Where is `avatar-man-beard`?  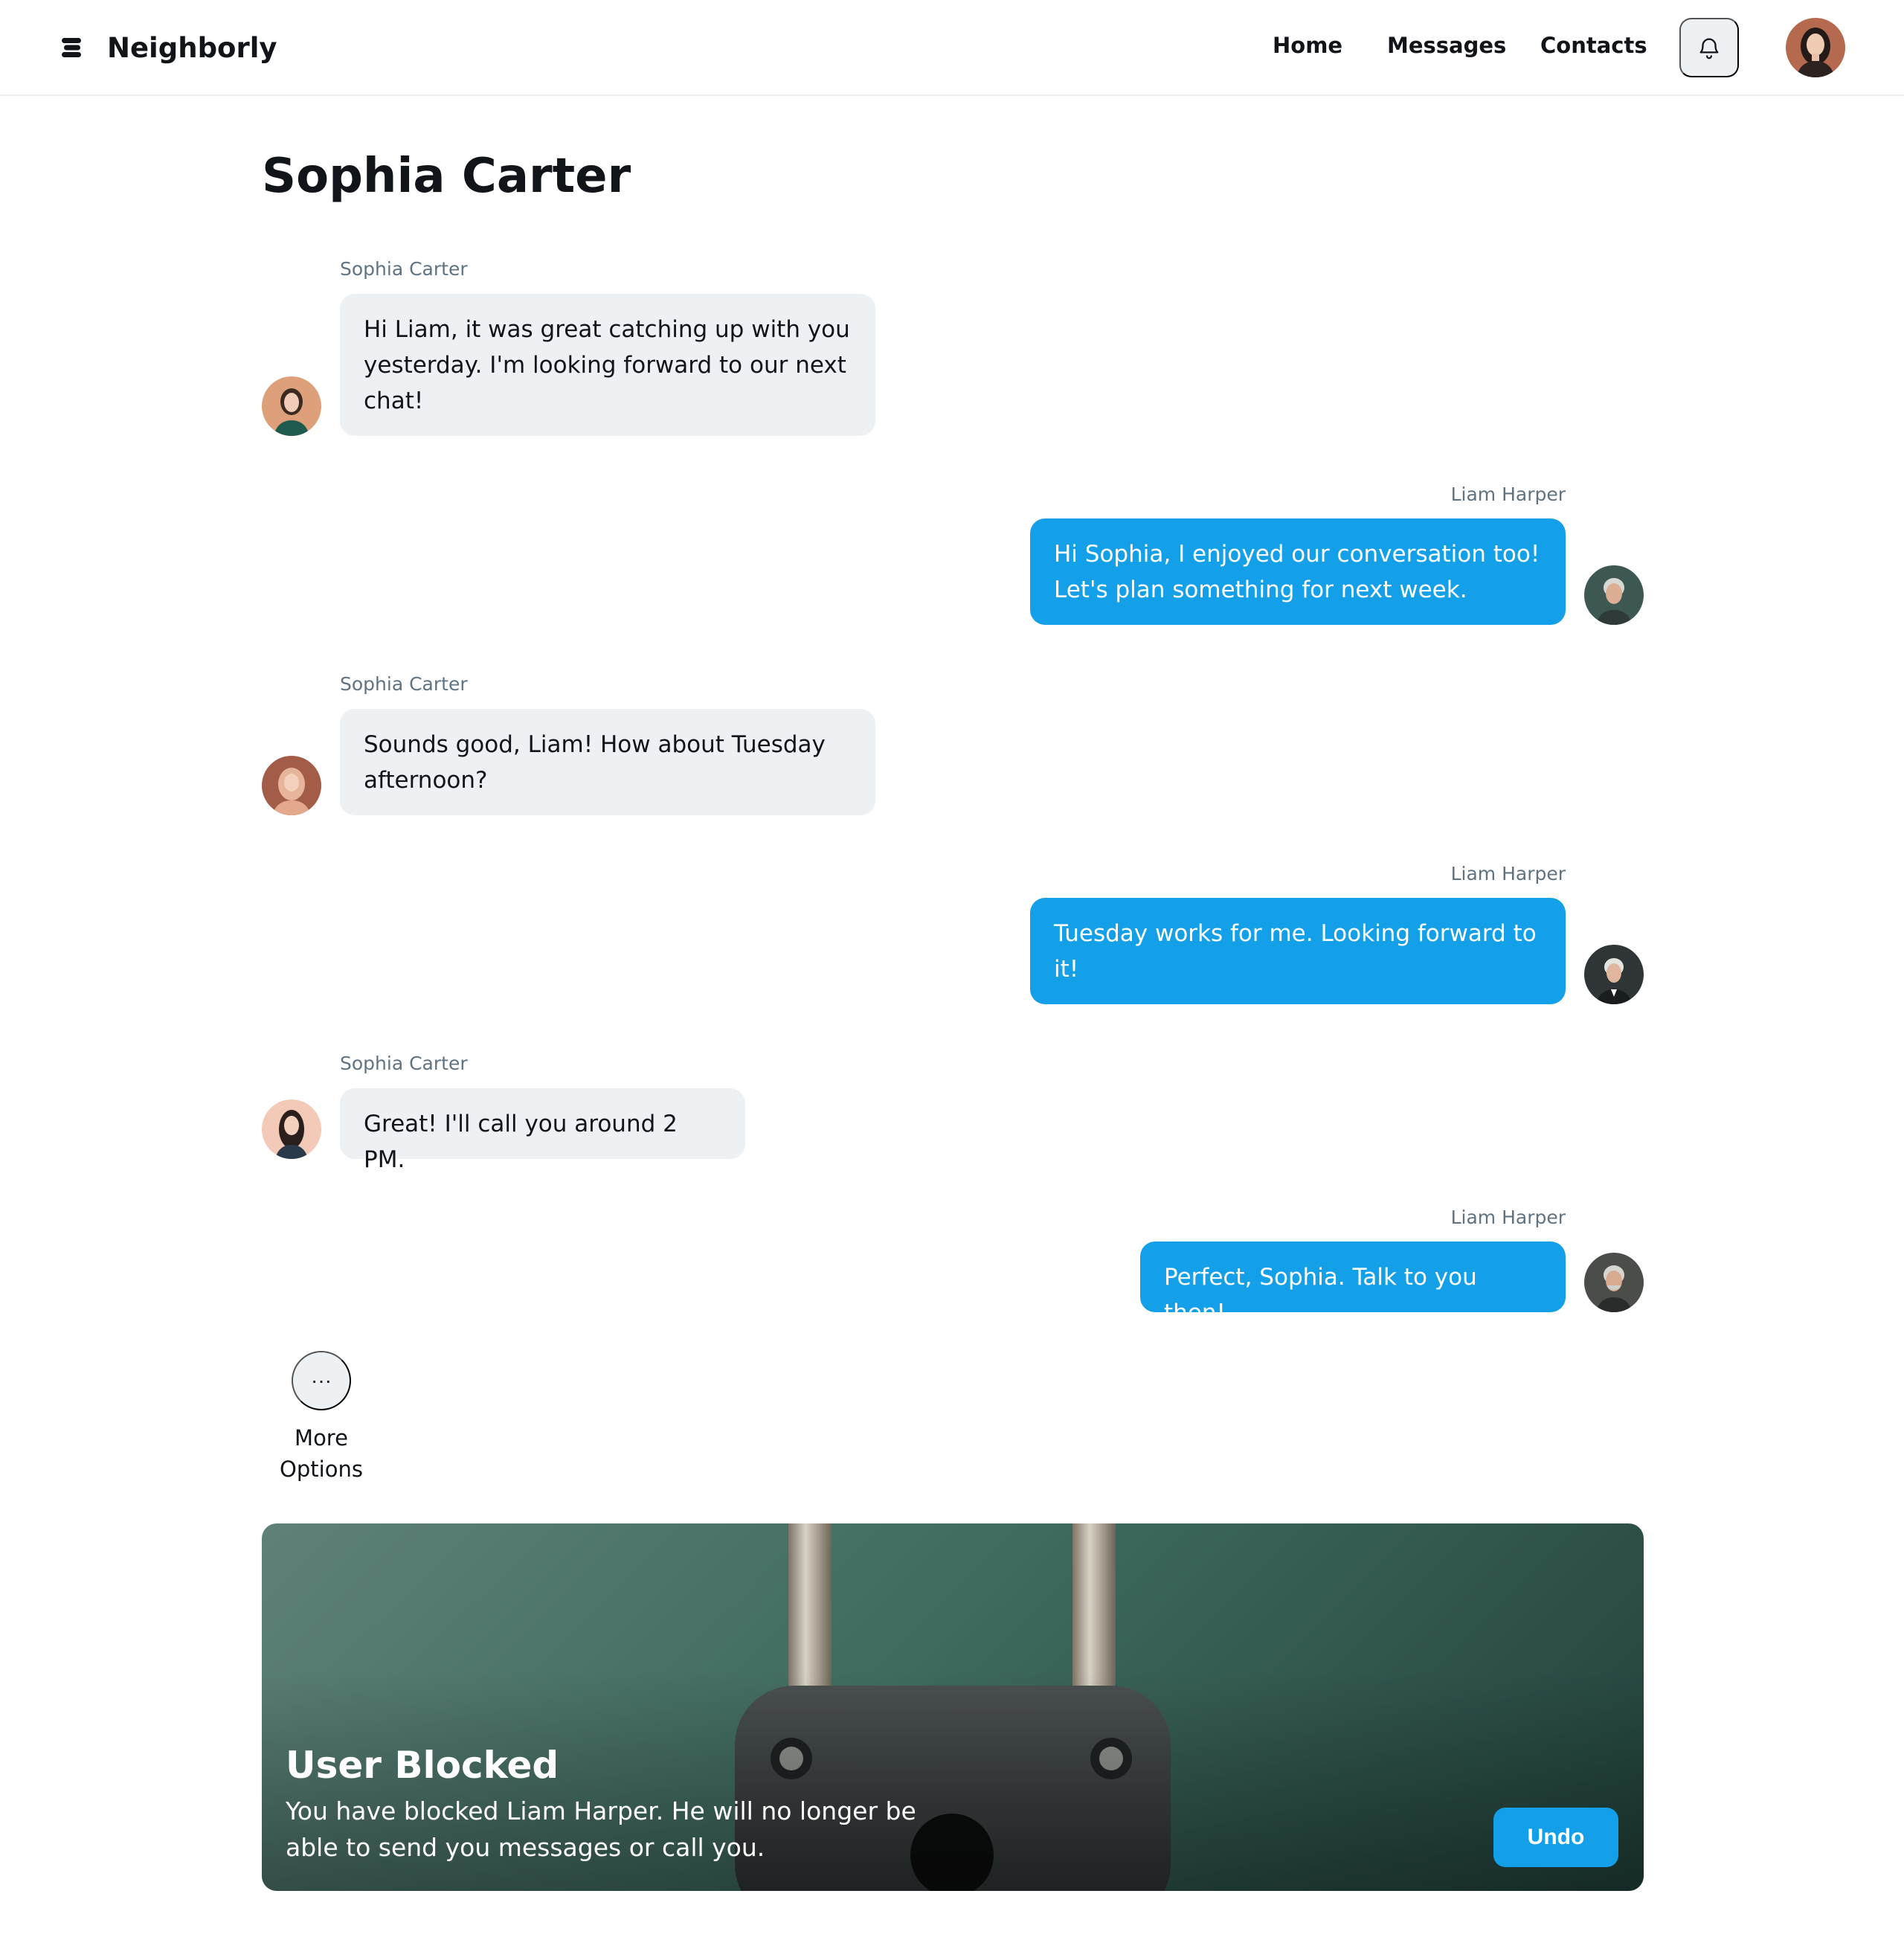
avatar-man-beard is located at coordinates (1614, 1282).